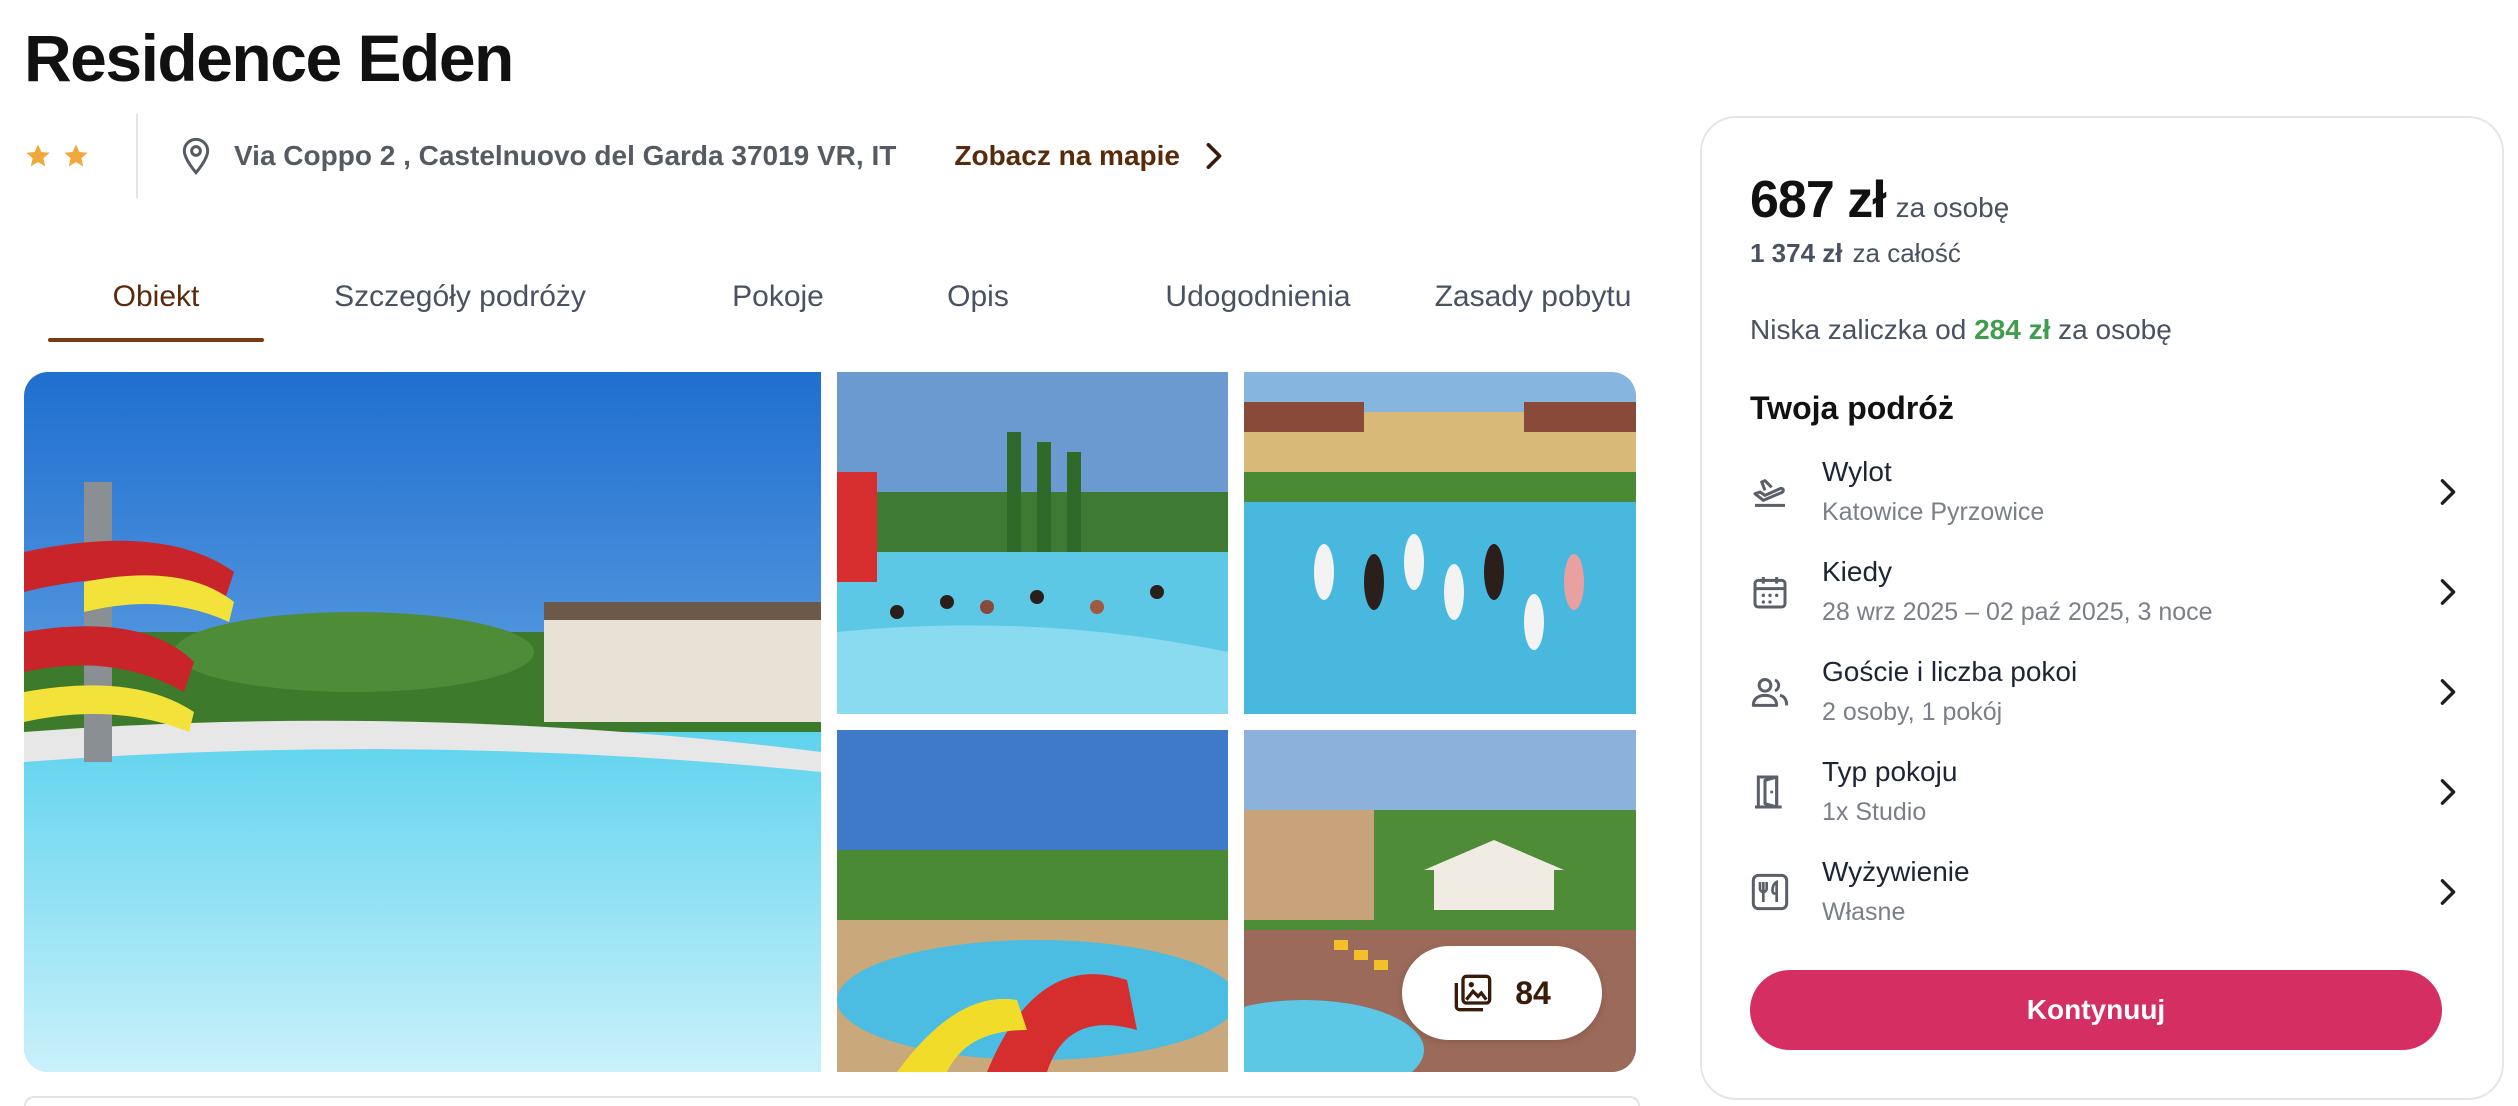 This screenshot has width=2518, height=1106. What do you see at coordinates (1768, 792) in the screenshot?
I see `door-icon` at bounding box center [1768, 792].